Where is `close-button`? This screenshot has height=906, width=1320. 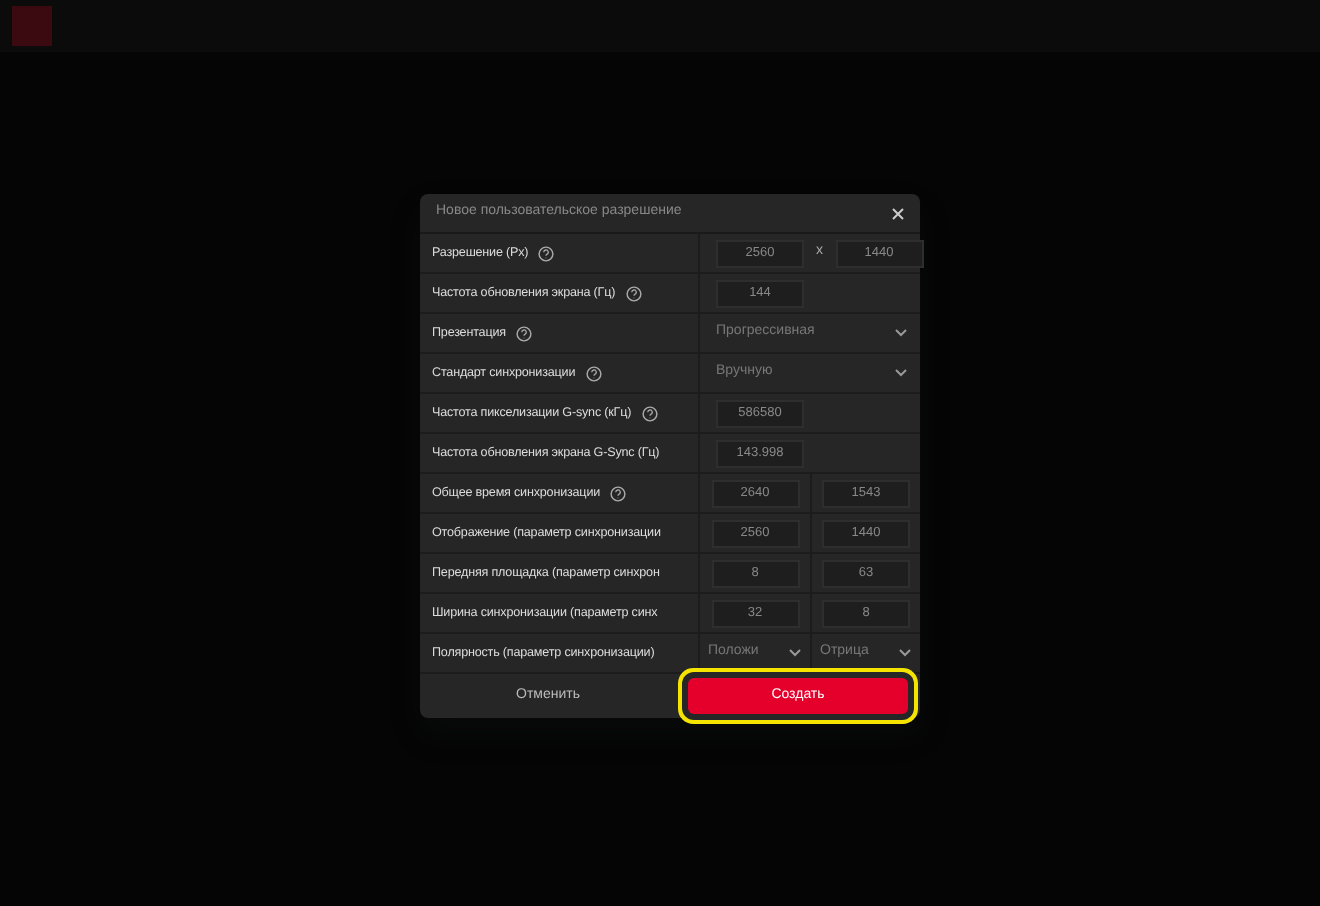 close-button is located at coordinates (898, 213).